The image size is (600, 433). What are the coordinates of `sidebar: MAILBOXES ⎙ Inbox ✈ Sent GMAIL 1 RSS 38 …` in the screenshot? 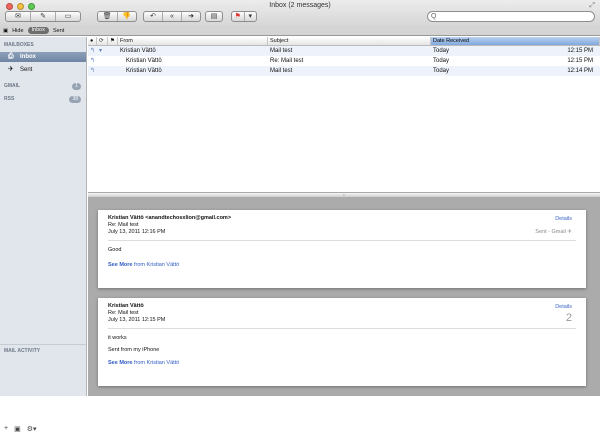 It's located at (43, 235).